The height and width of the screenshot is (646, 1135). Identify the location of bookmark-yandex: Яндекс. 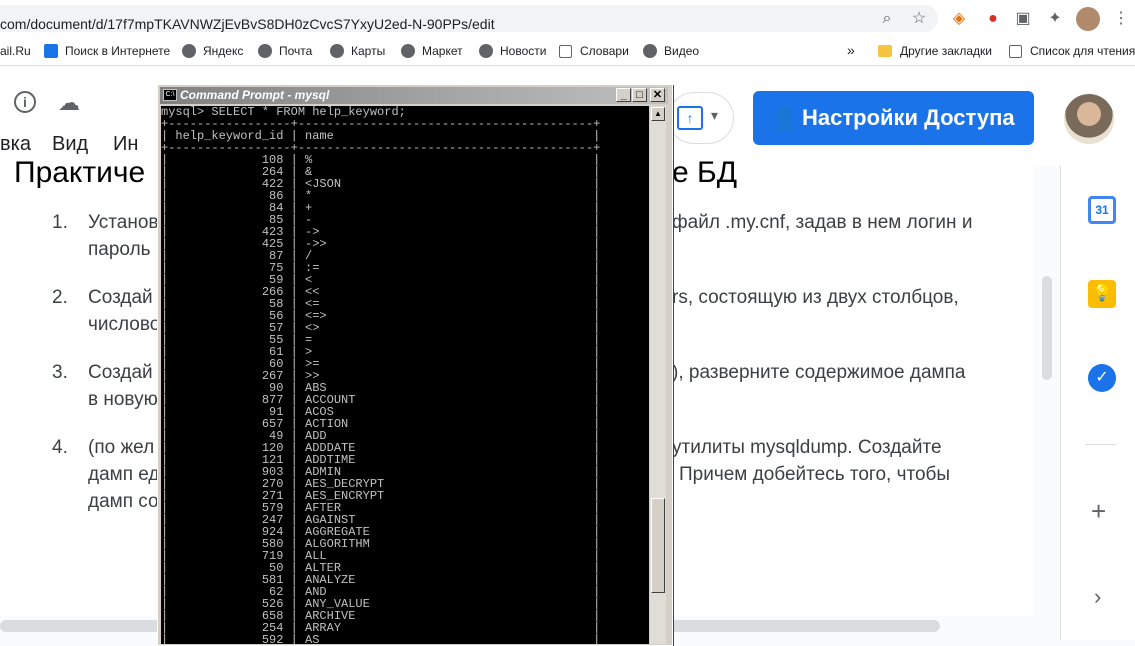
(212, 51).